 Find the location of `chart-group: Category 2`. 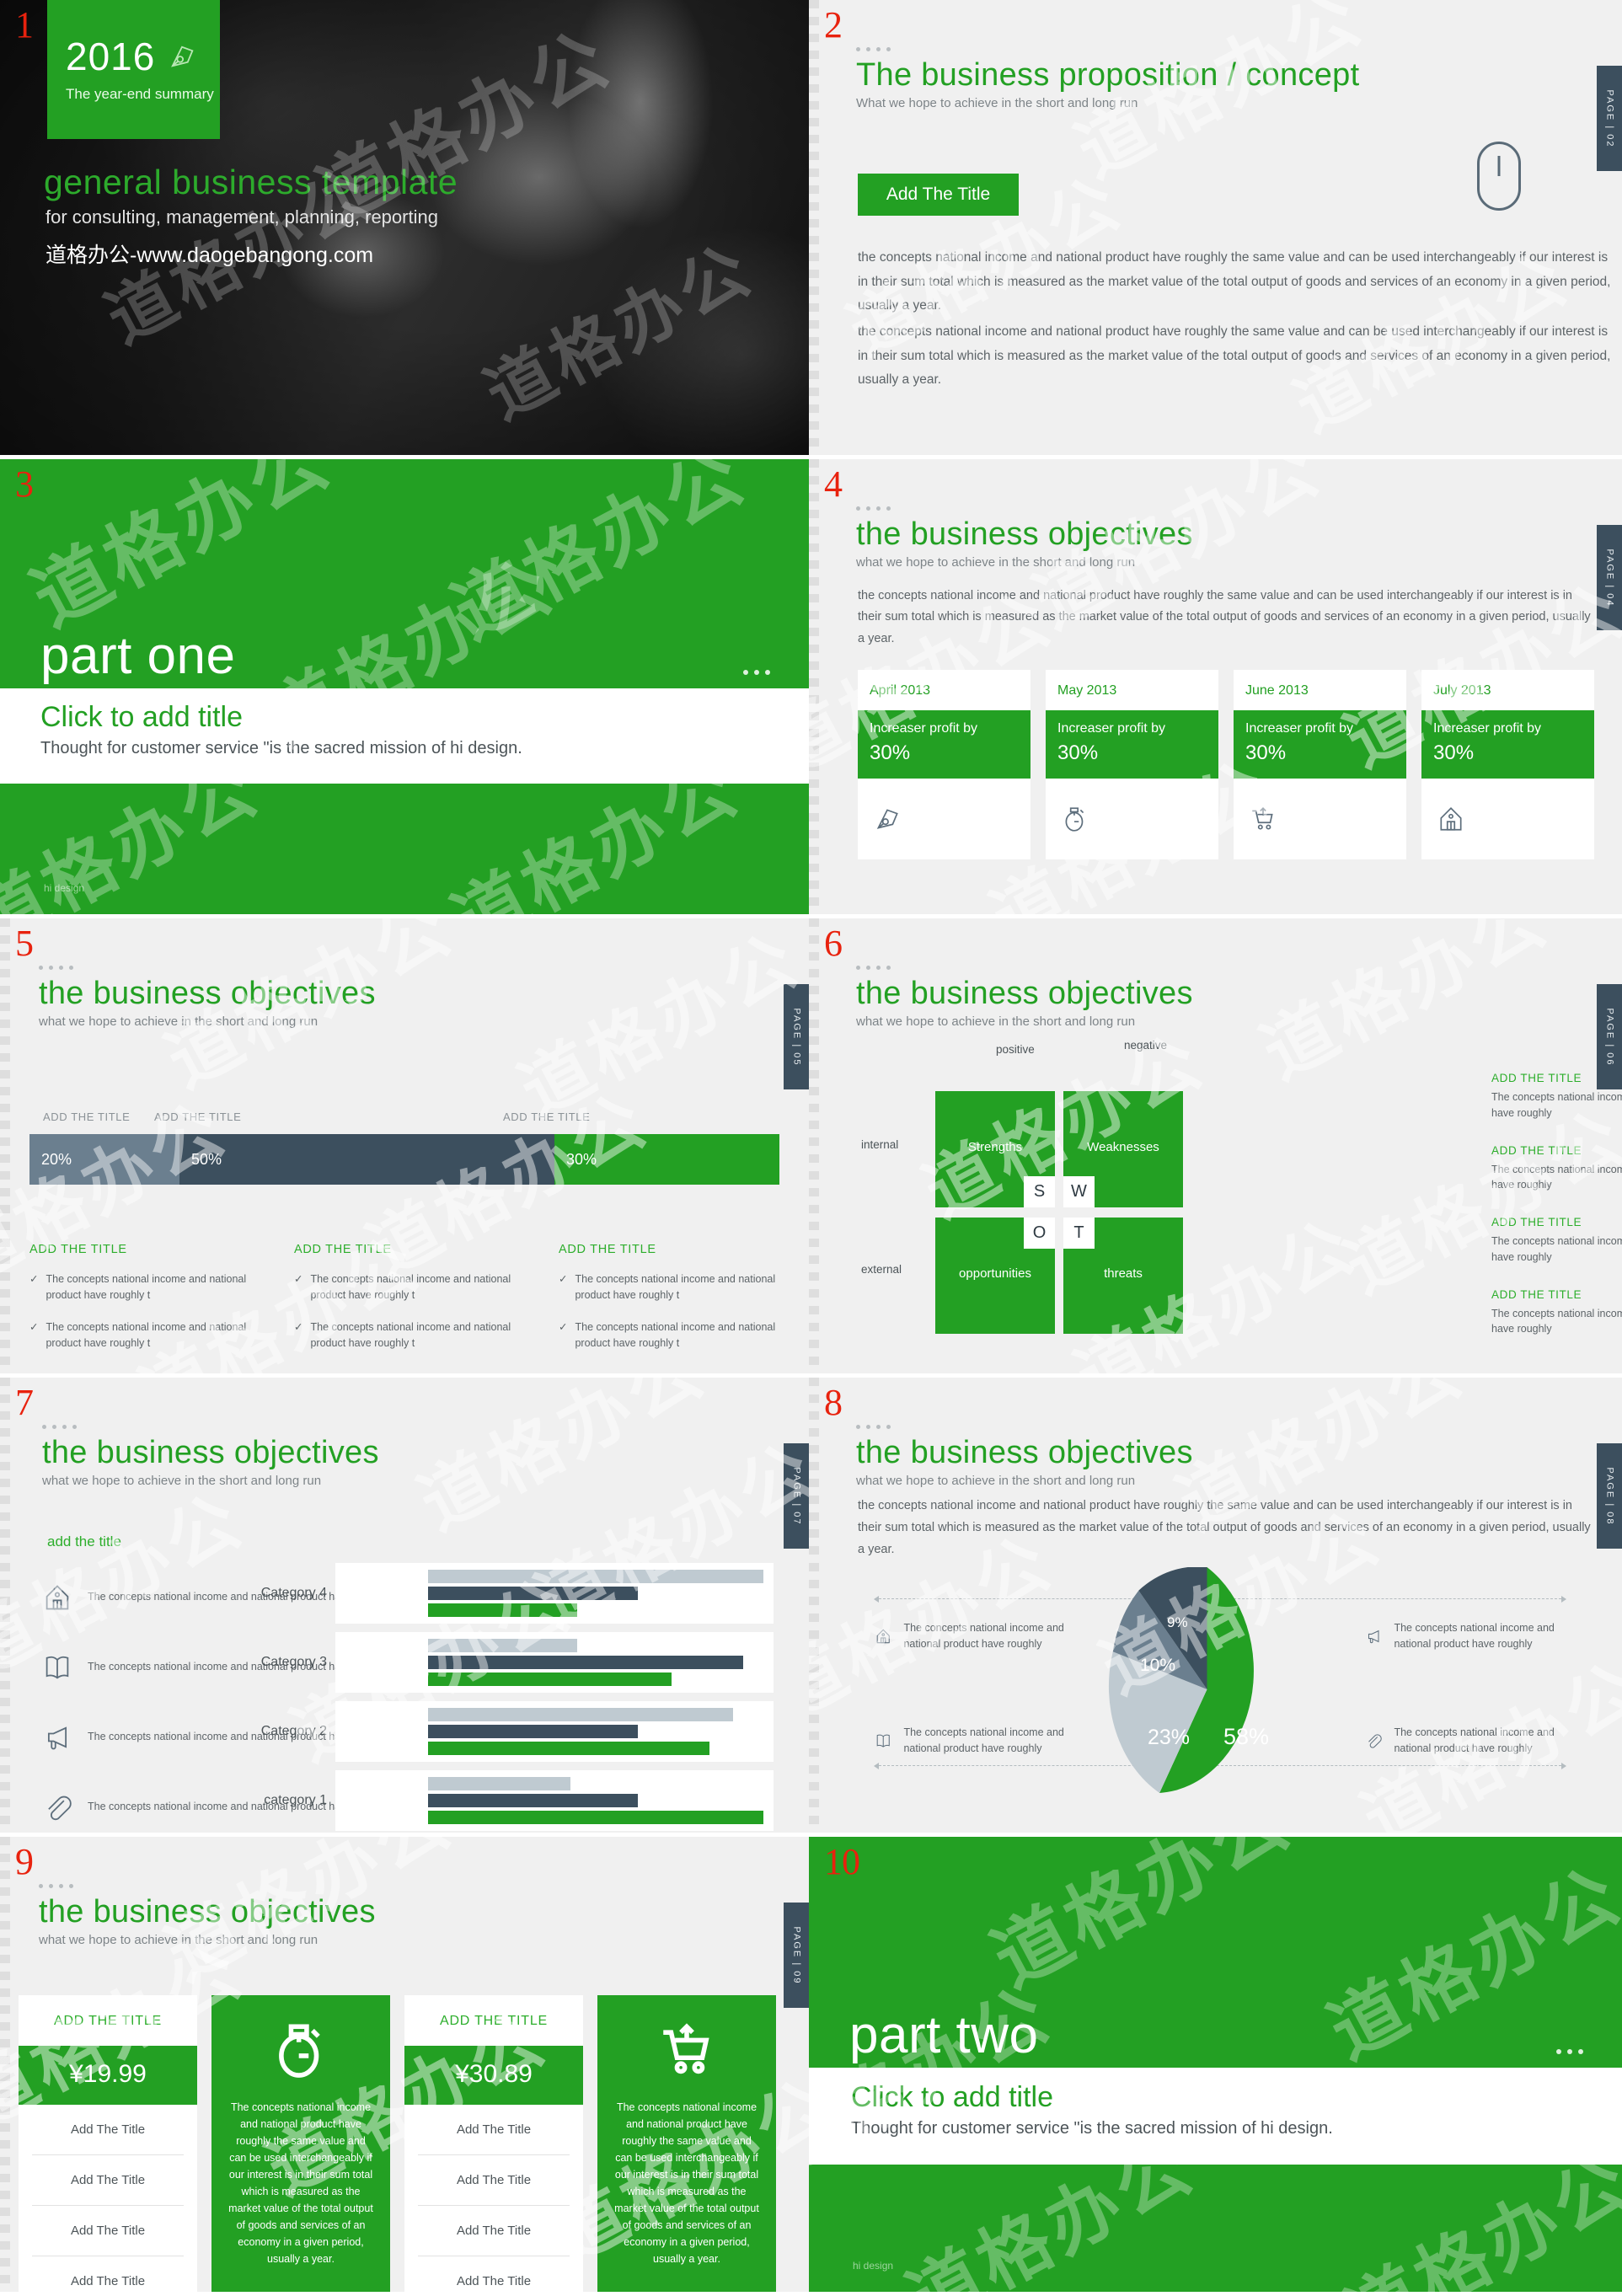

chart-group: Category 2 is located at coordinates (517, 1731).